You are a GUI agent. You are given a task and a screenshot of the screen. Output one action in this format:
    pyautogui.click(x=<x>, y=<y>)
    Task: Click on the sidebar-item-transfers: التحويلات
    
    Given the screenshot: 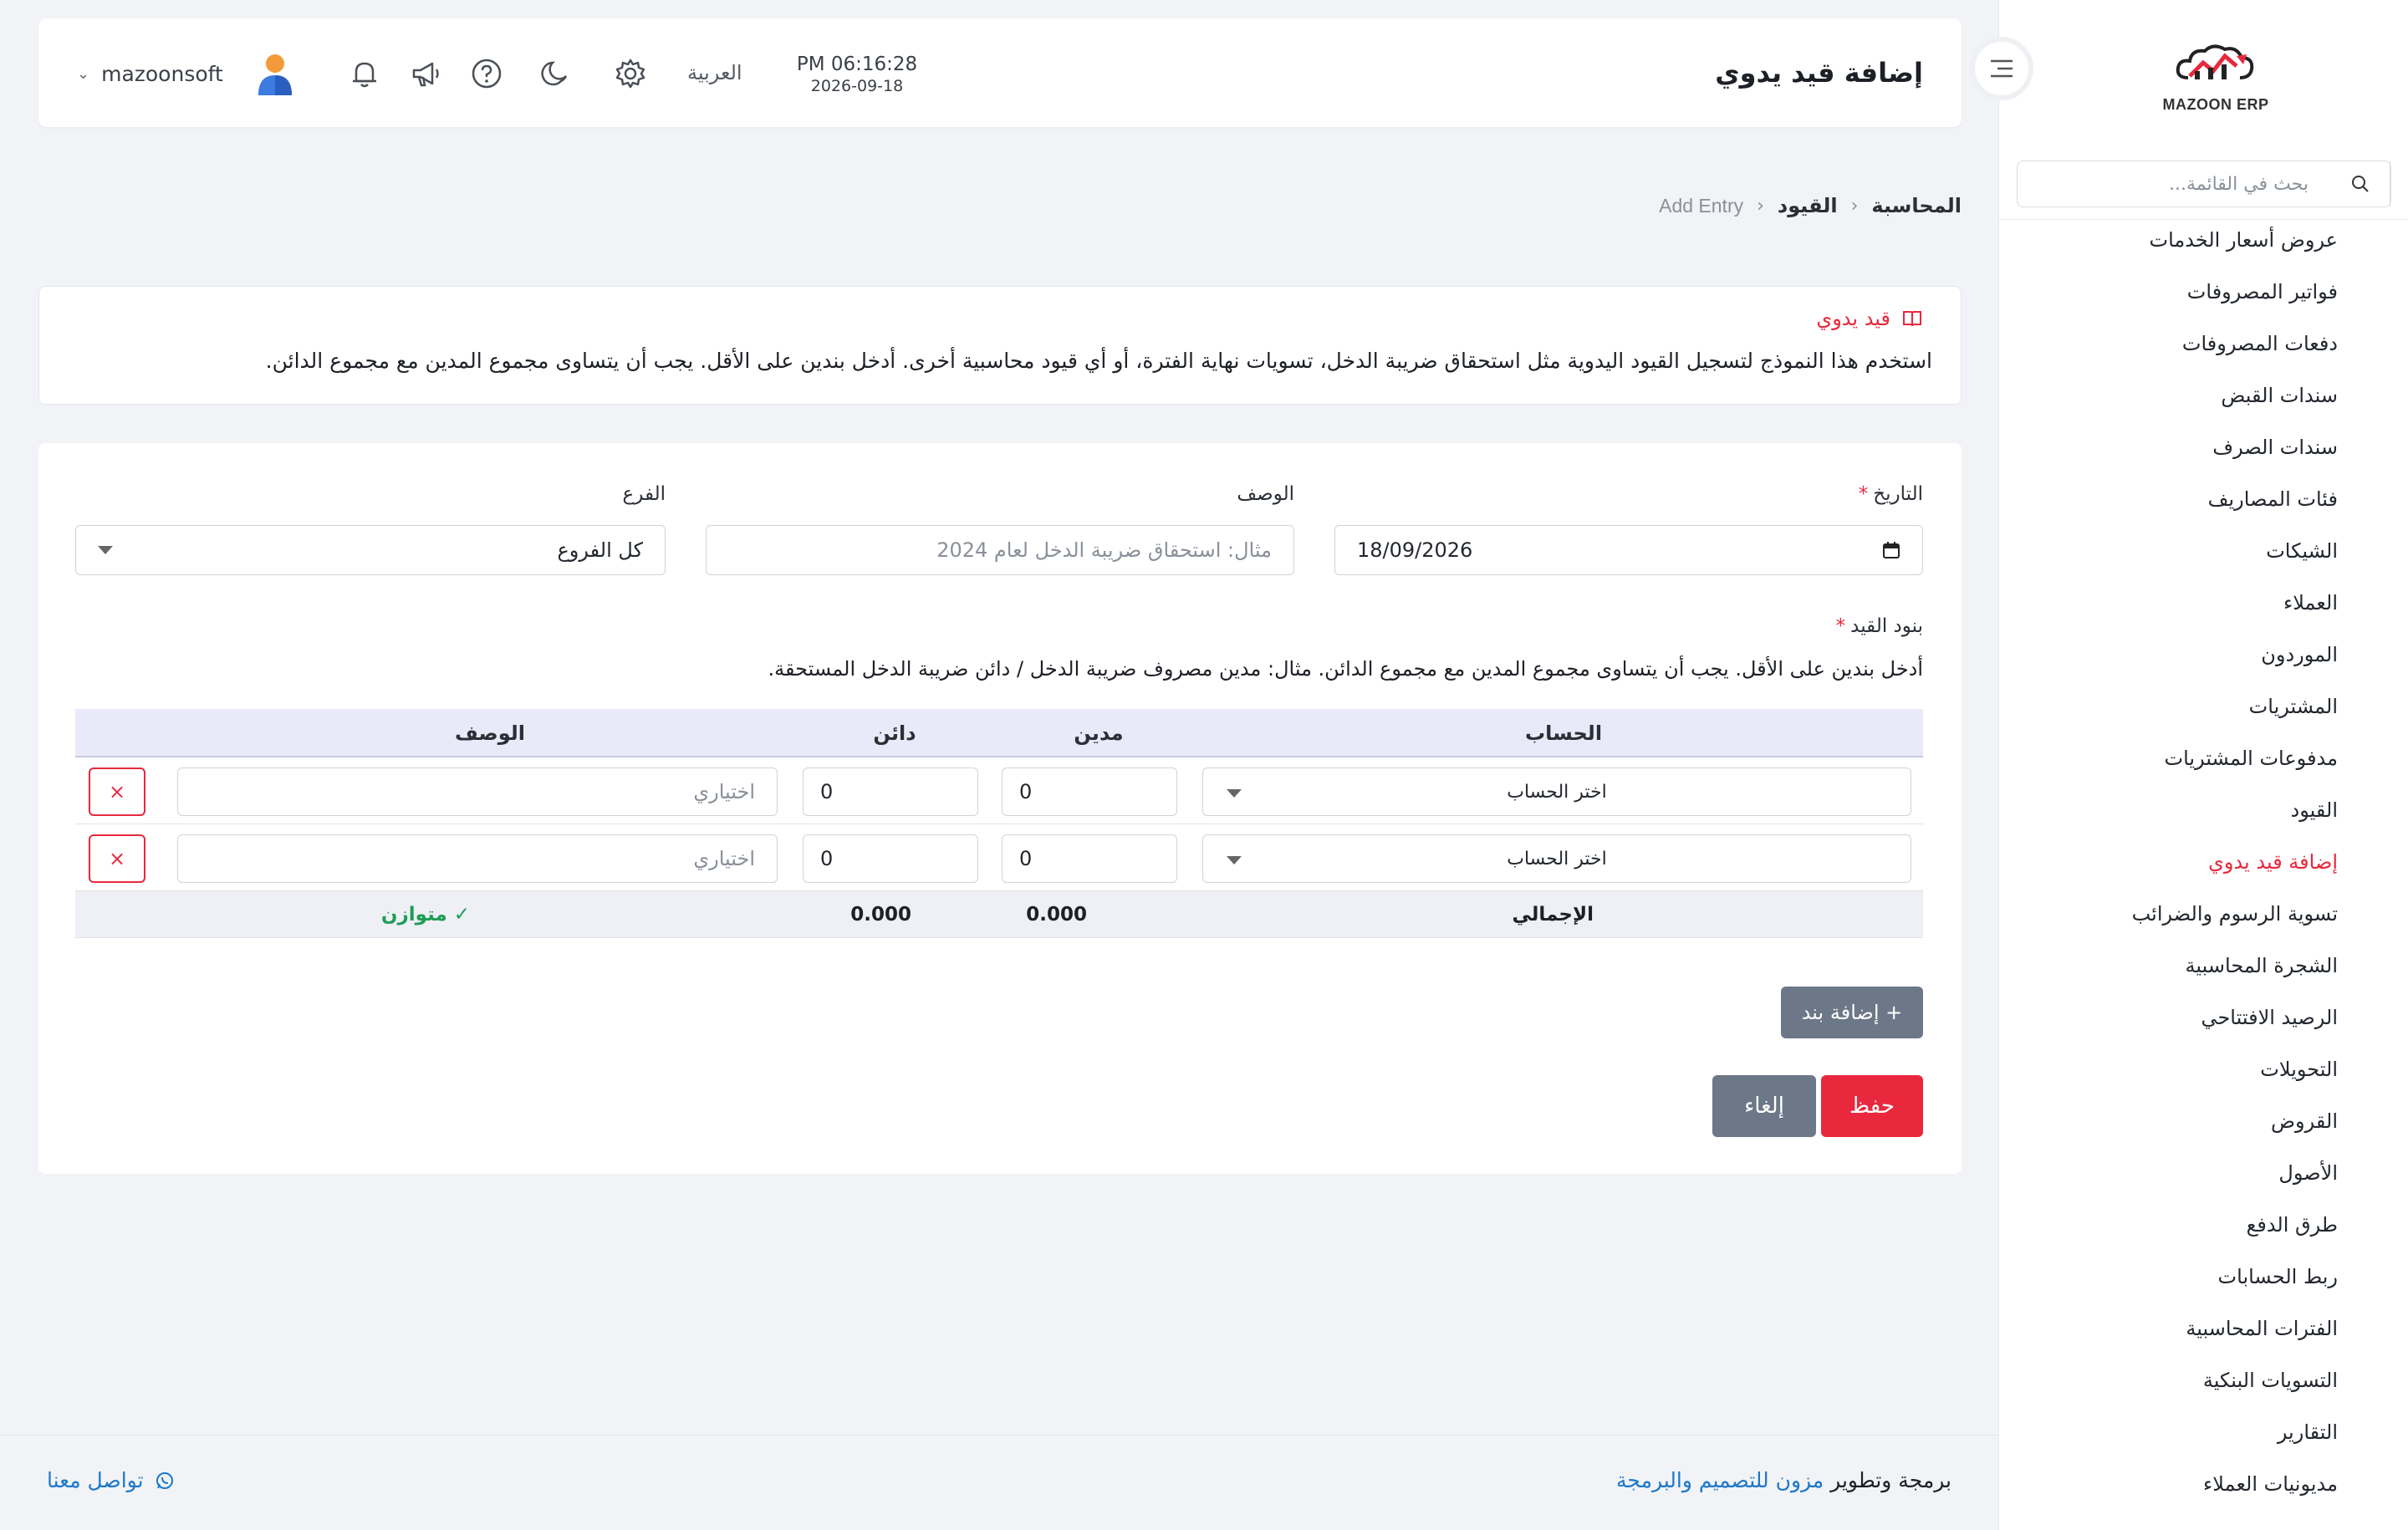 What is the action you would take?
    pyautogui.click(x=2203, y=1069)
    